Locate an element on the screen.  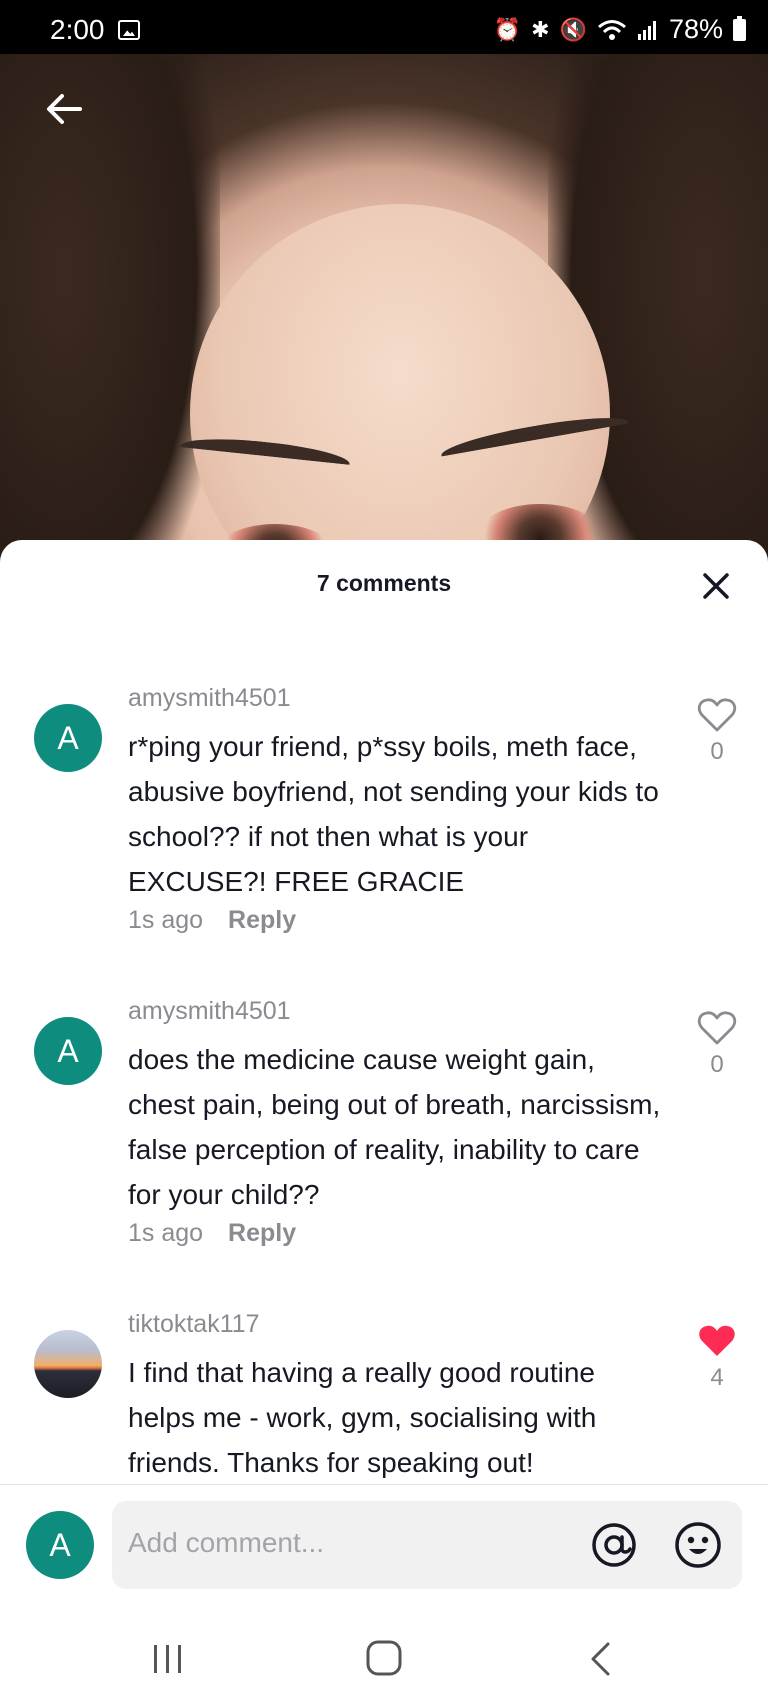
mute-icon: 🔇 is located at coordinates (573, 29).